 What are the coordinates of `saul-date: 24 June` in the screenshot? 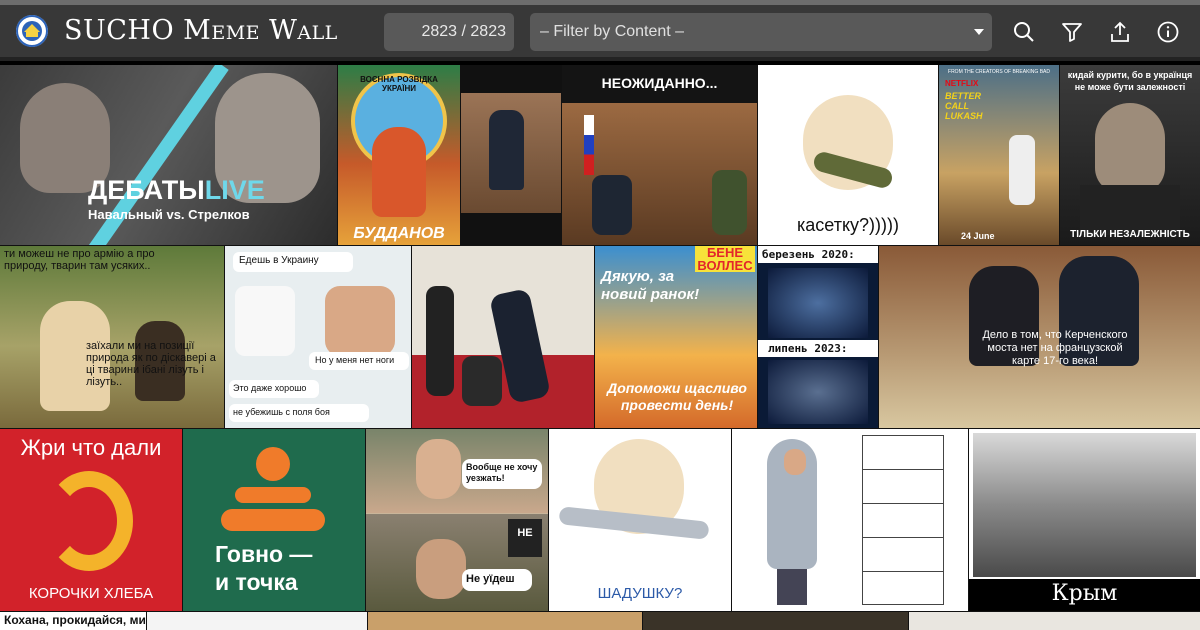 It's located at (978, 236).